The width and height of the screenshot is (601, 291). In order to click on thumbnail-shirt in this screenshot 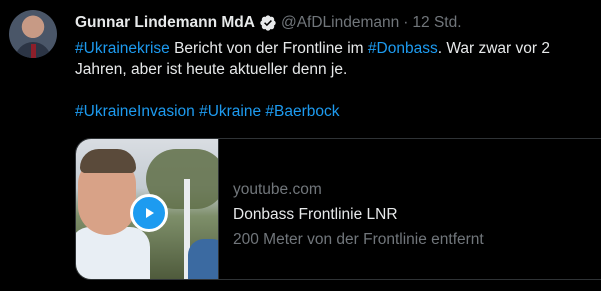, I will do `click(113, 253)`.